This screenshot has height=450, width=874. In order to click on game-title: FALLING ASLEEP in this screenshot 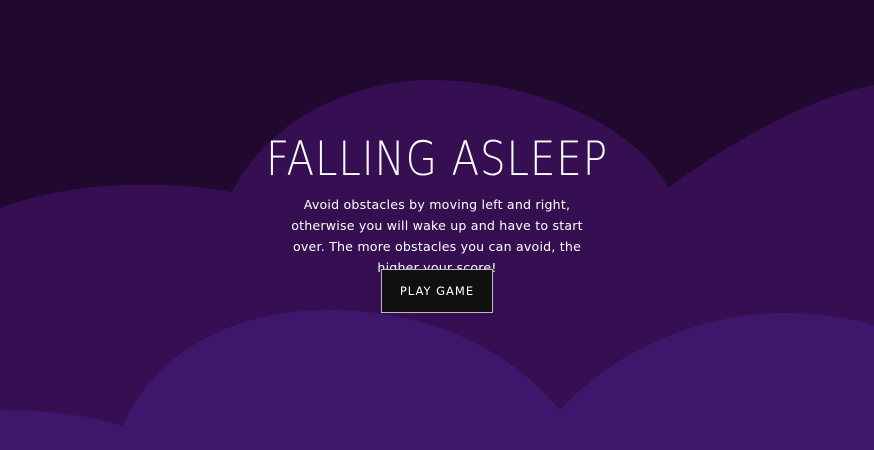, I will do `click(437, 159)`.